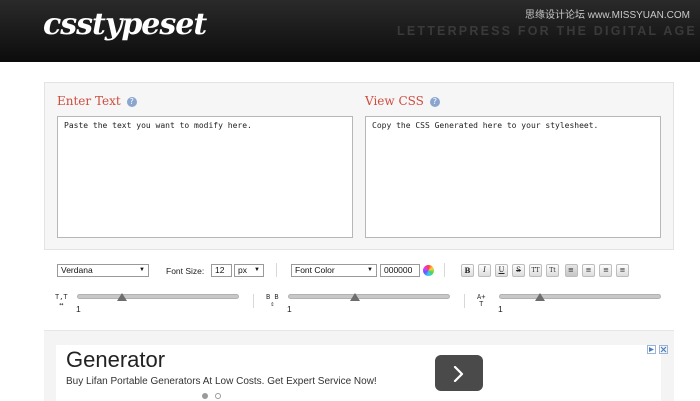 This screenshot has width=700, height=401. Describe the element at coordinates (185, 271) in the screenshot. I see `font-size-label: Font Size:` at that location.